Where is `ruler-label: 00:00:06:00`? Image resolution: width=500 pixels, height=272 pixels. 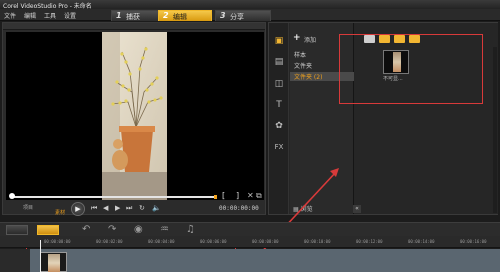
ruler-label: 00:00:06:00 is located at coordinates (213, 241).